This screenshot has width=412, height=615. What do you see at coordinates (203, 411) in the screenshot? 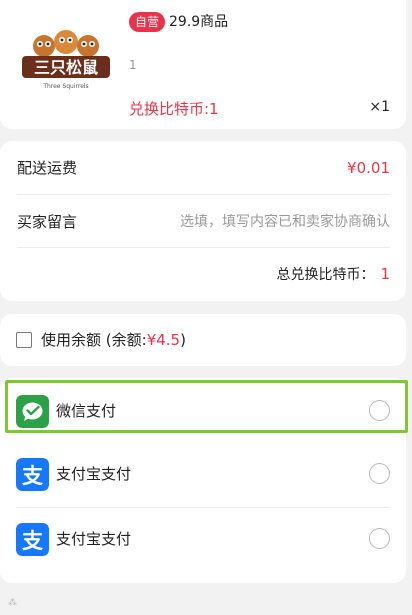
I see `payment-option-wechat: 微信支付` at bounding box center [203, 411].